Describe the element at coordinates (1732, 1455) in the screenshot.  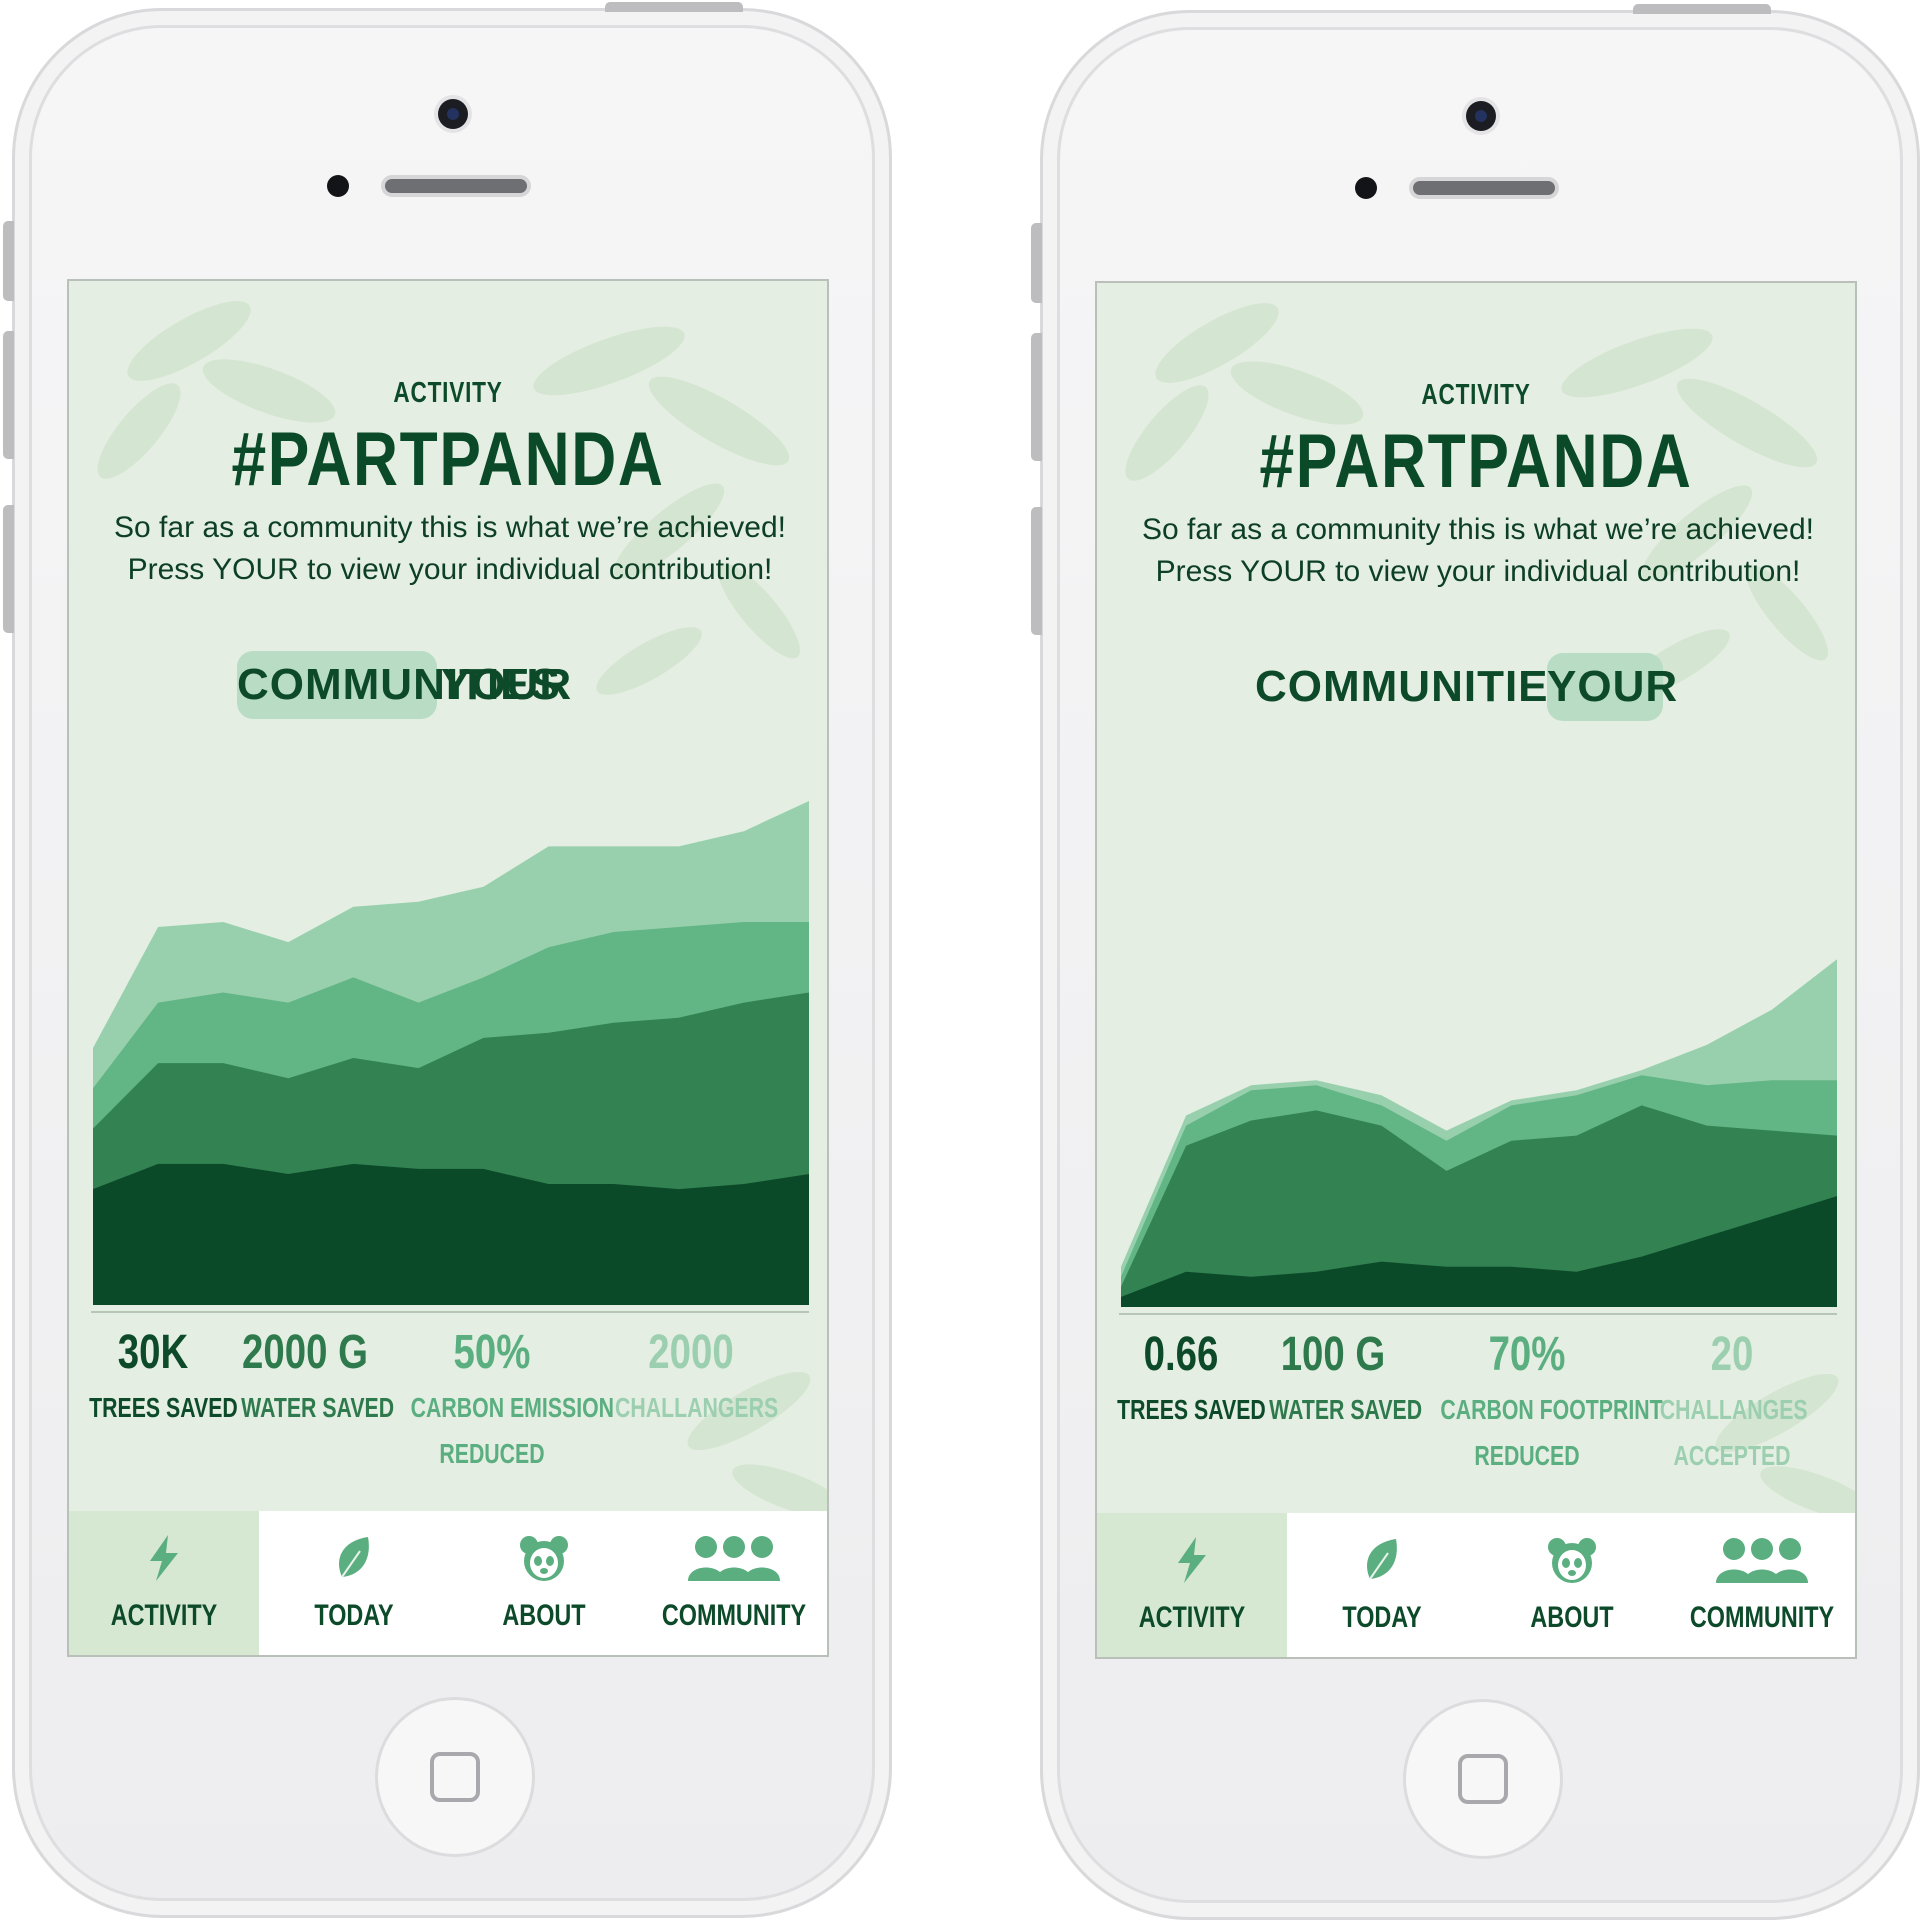
I see `stat-label-2: ACCEPTED` at that location.